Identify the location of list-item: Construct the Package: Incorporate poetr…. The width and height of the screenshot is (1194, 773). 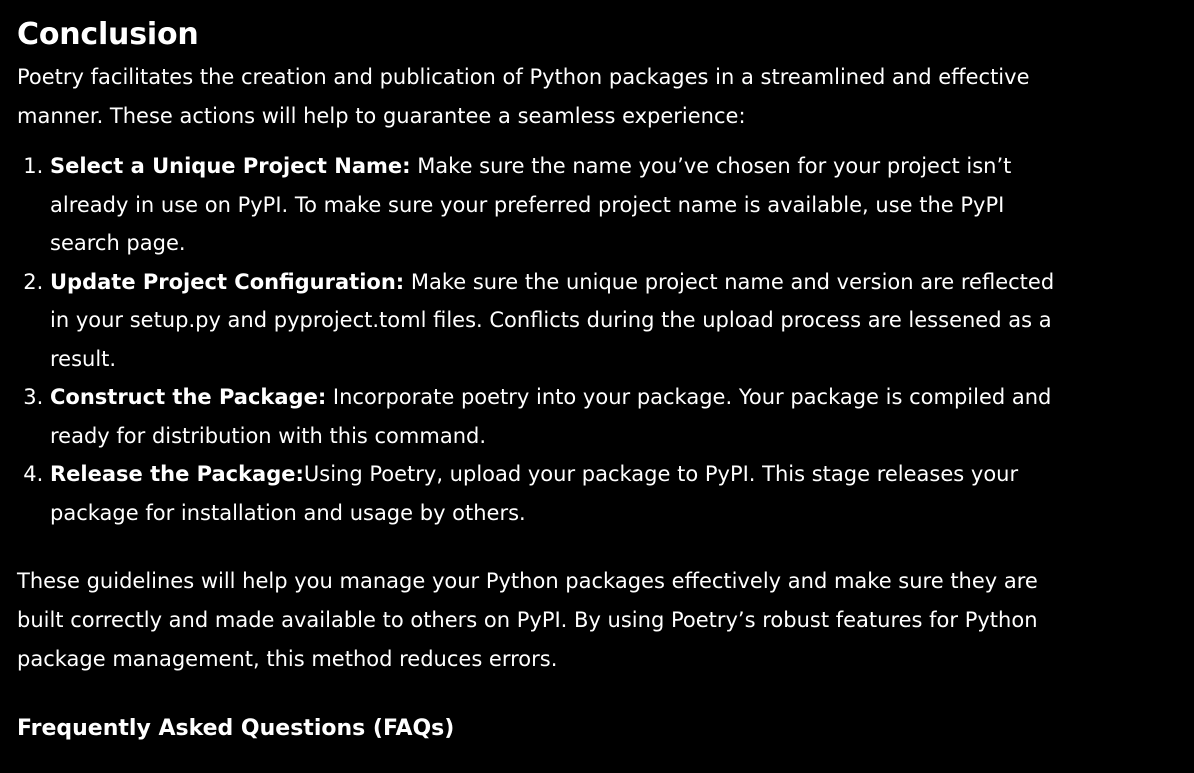
(555, 416).